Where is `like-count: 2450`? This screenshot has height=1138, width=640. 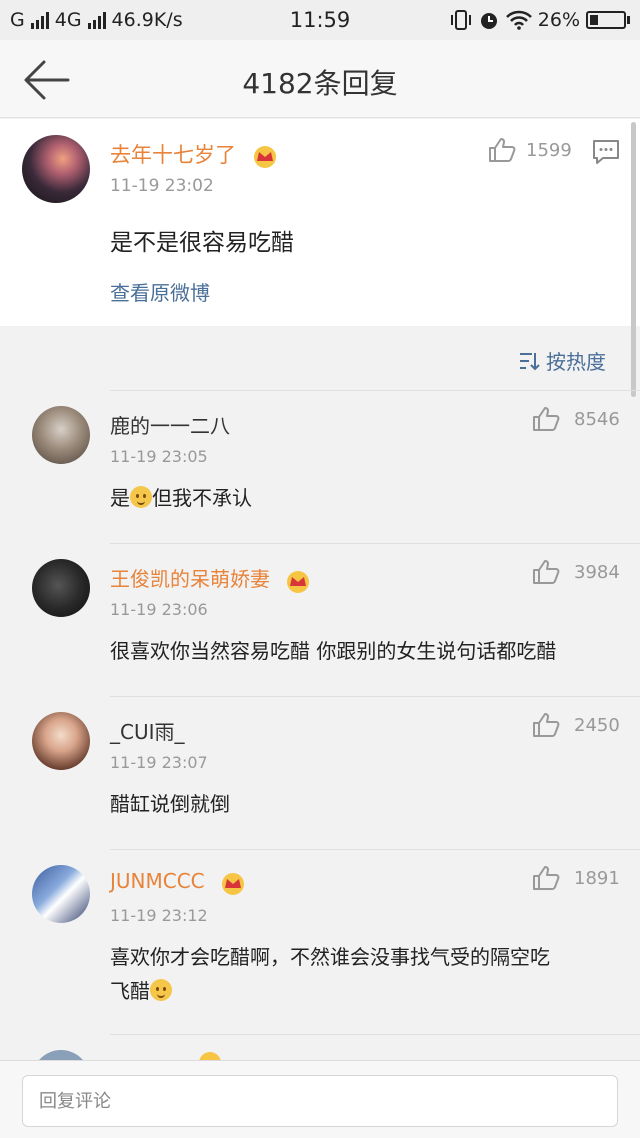 like-count: 2450 is located at coordinates (597, 725).